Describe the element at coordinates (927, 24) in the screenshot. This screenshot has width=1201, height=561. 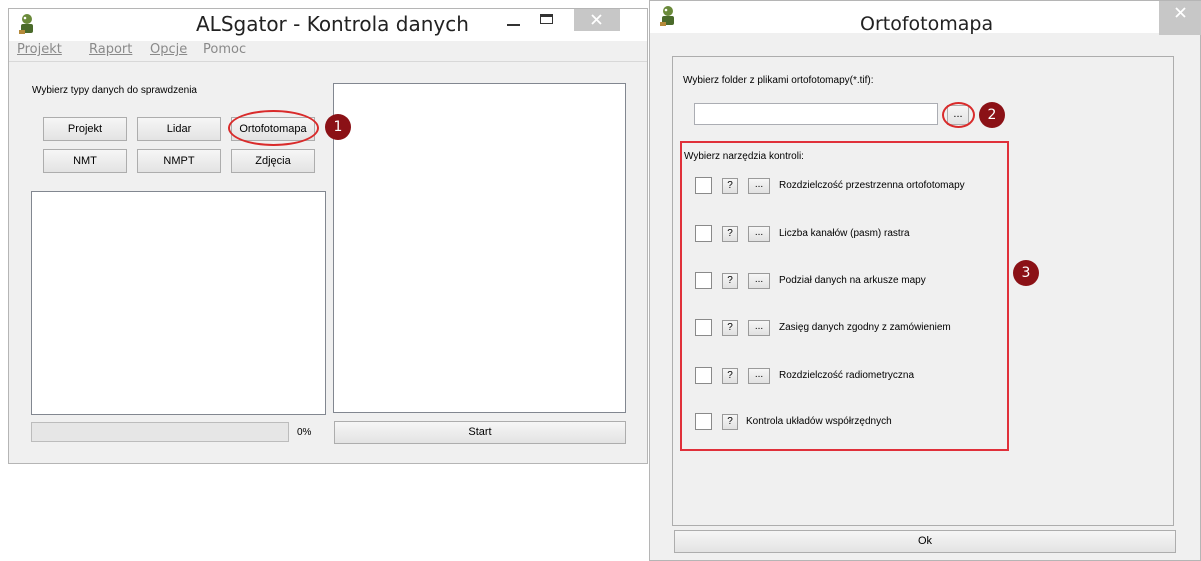
I see `dialog-title: Ortofotomapa` at that location.